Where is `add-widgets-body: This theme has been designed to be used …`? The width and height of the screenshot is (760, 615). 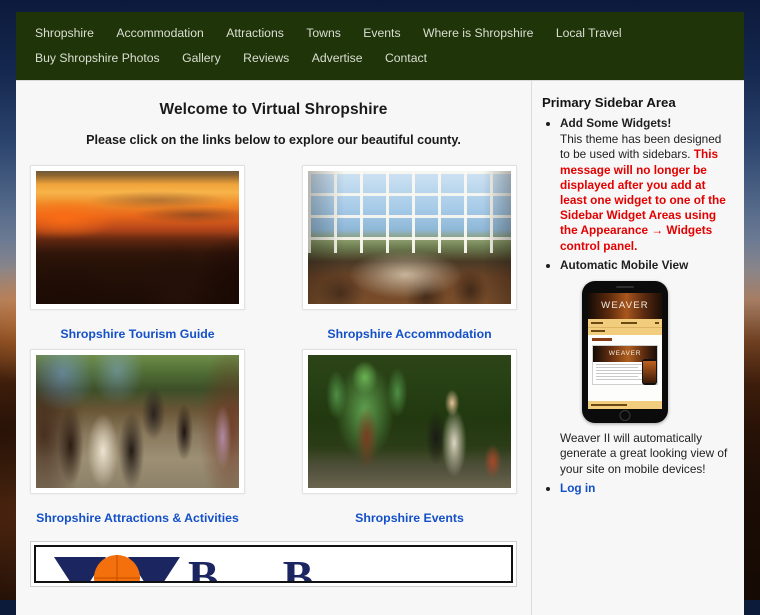
add-widgets-body: This theme has been designed to be used … is located at coordinates (645, 193).